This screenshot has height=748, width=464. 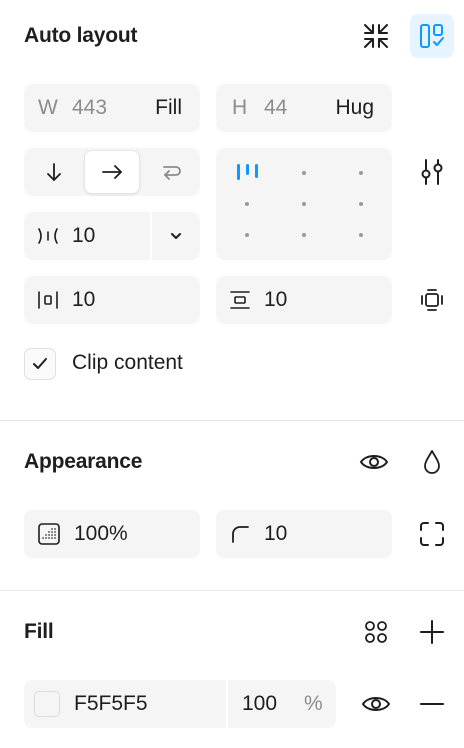 I want to click on width-value: 443, so click(x=89, y=108).